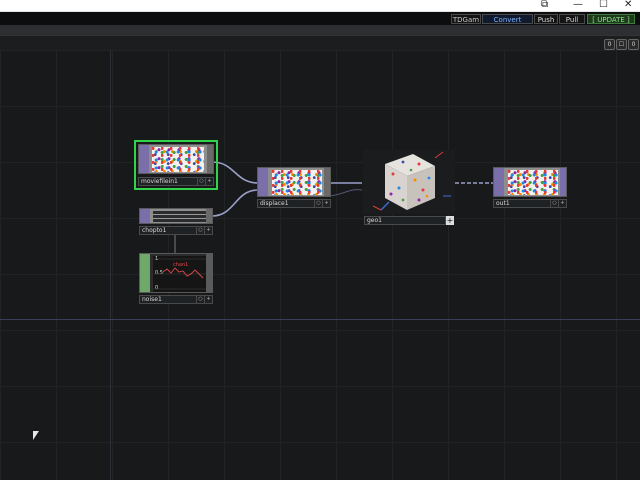 Image resolution: width=640 pixels, height=480 pixels. What do you see at coordinates (544, 5) in the screenshot?
I see `window-restore-icon: ⧉` at bounding box center [544, 5].